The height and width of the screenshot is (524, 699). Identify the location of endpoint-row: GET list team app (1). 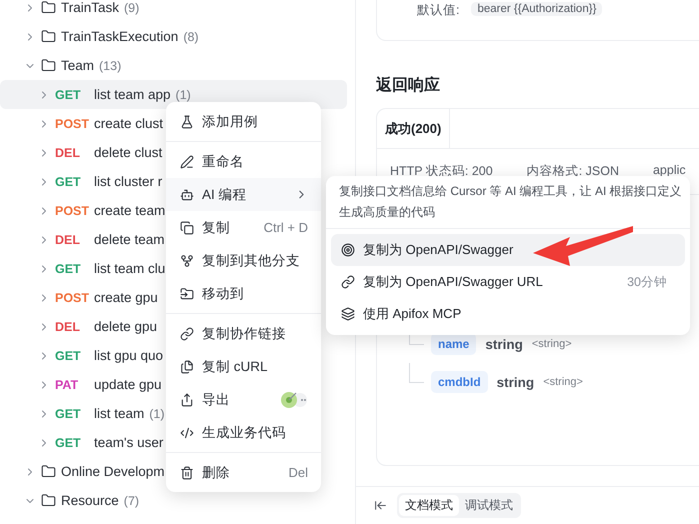
(173, 94).